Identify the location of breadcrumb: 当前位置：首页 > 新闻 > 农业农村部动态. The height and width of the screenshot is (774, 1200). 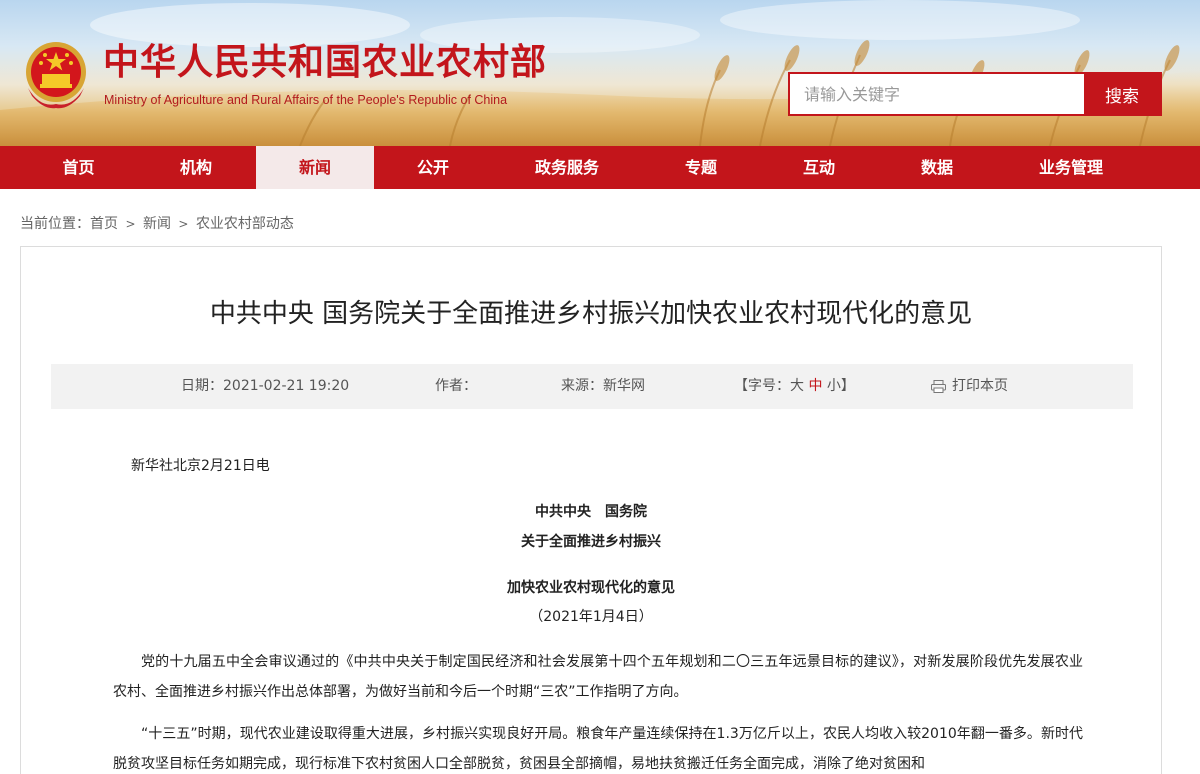
(157, 223).